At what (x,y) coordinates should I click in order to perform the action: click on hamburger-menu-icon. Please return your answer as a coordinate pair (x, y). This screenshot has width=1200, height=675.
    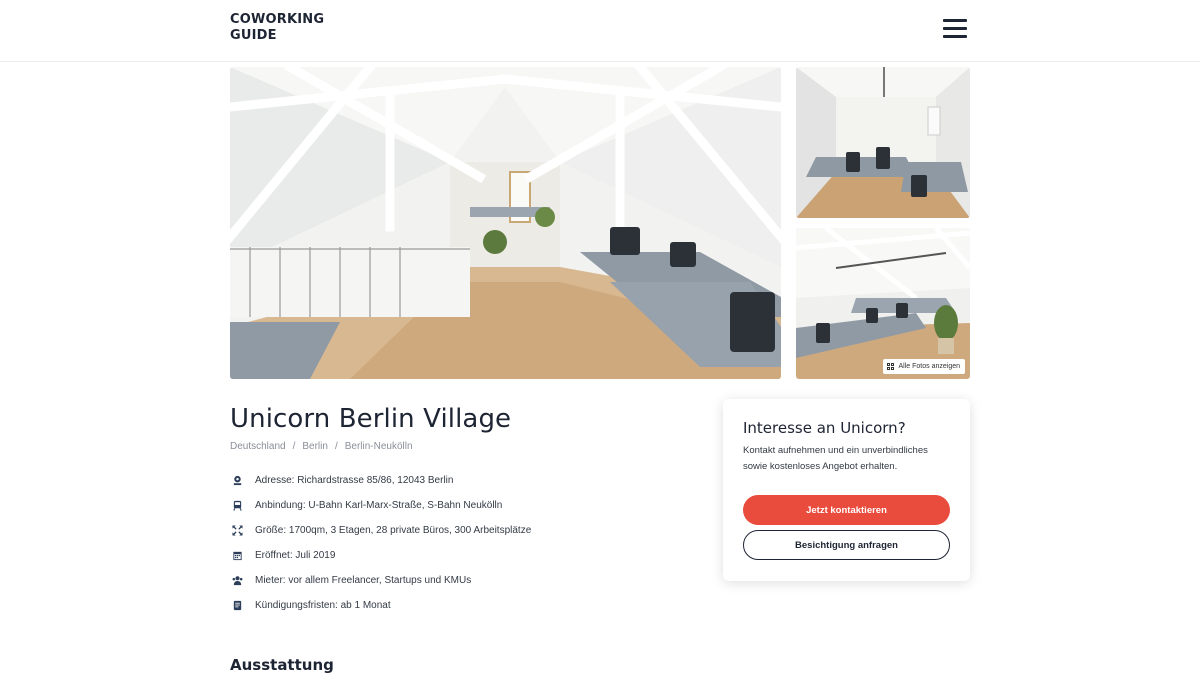
    Looking at the image, I should click on (955, 30).